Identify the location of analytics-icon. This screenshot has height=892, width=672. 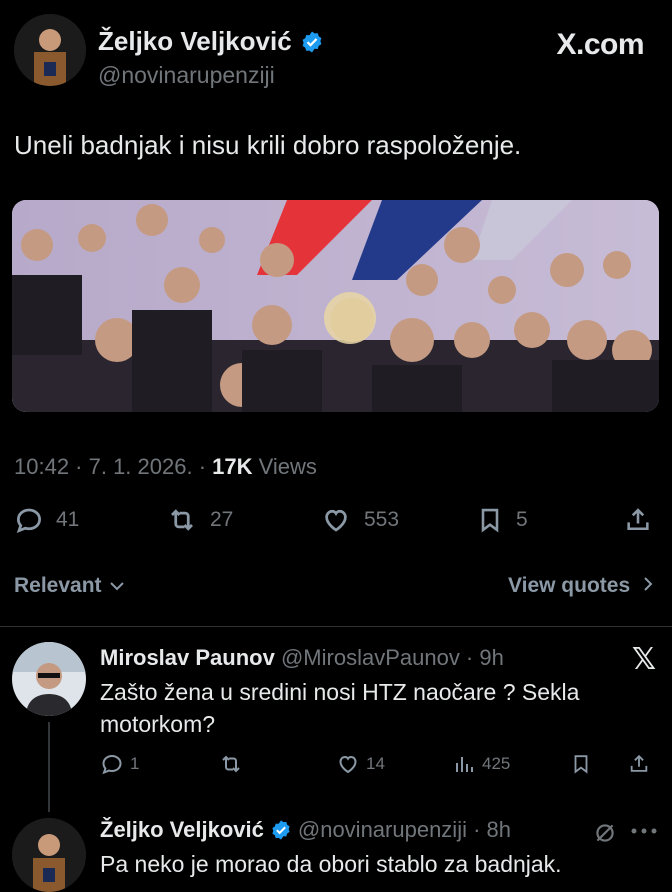
(464, 764).